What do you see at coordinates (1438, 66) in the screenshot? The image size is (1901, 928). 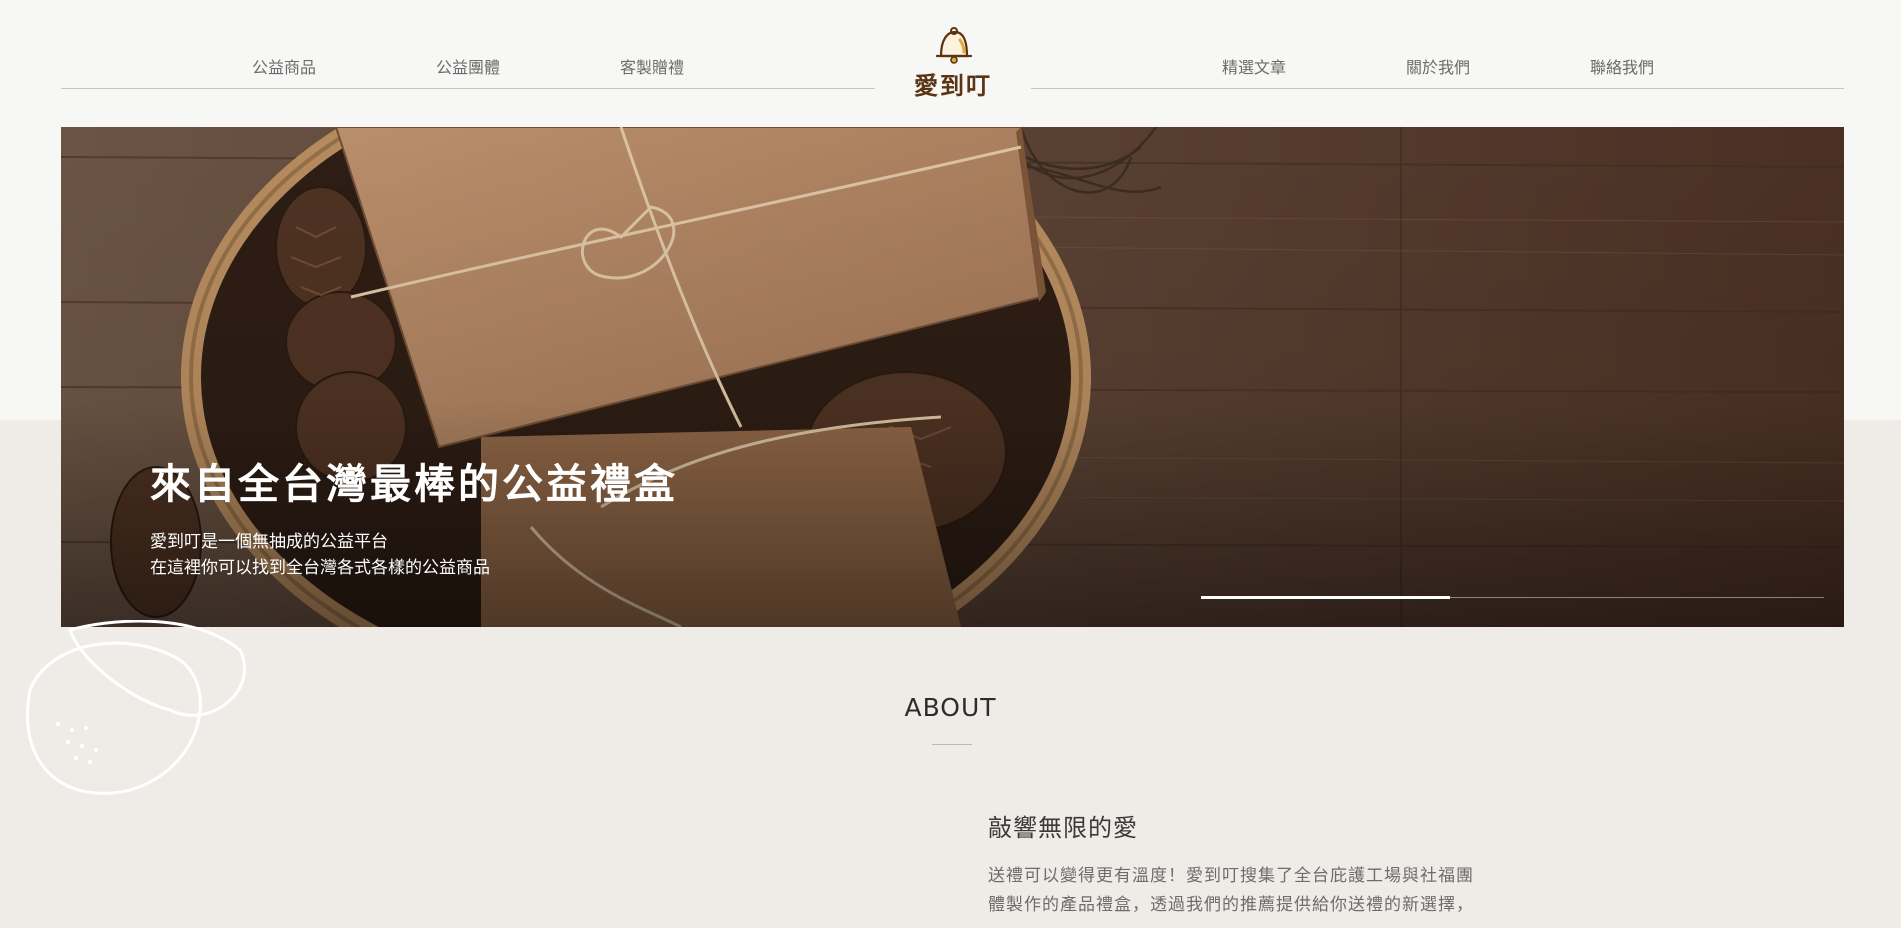 I see `nav-item-about-us: 關於我們` at bounding box center [1438, 66].